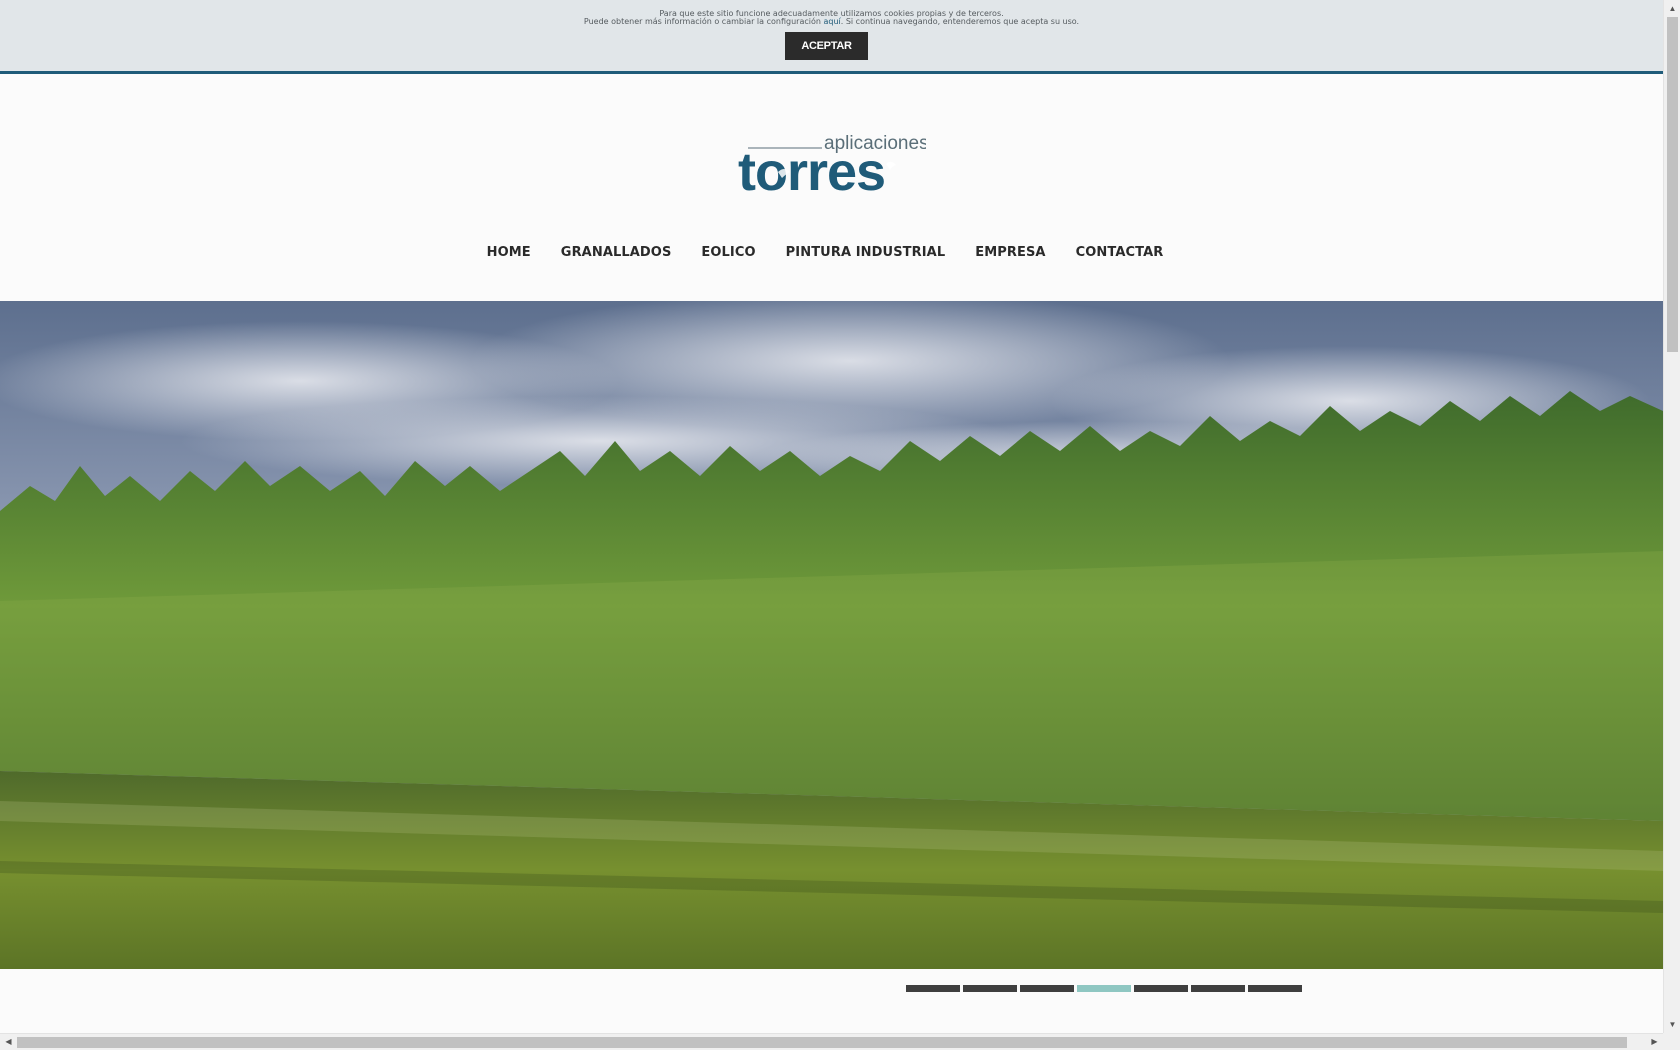 This screenshot has height=1050, width=1680. What do you see at coordinates (1120, 255) in the screenshot?
I see `nav-item-contactar: CONTACTAR` at bounding box center [1120, 255].